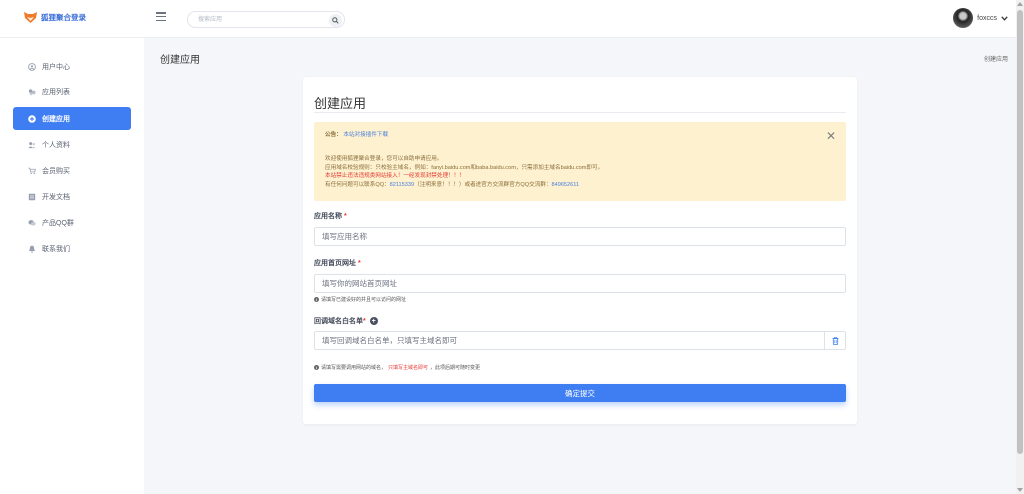 Image resolution: width=1024 pixels, height=494 pixels. I want to click on sidebar-item-membership: 会员购买, so click(72, 170).